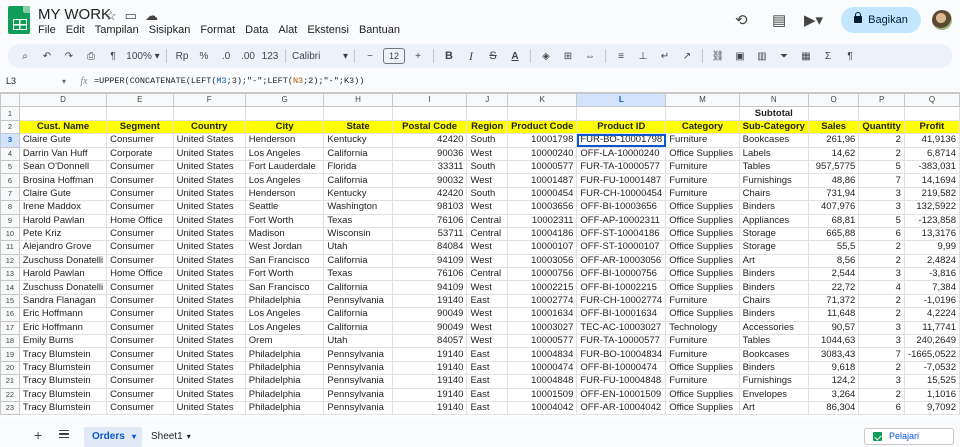 This screenshot has width=960, height=447. What do you see at coordinates (542, 381) in the screenshot?
I see `cell: 10004848` at bounding box center [542, 381].